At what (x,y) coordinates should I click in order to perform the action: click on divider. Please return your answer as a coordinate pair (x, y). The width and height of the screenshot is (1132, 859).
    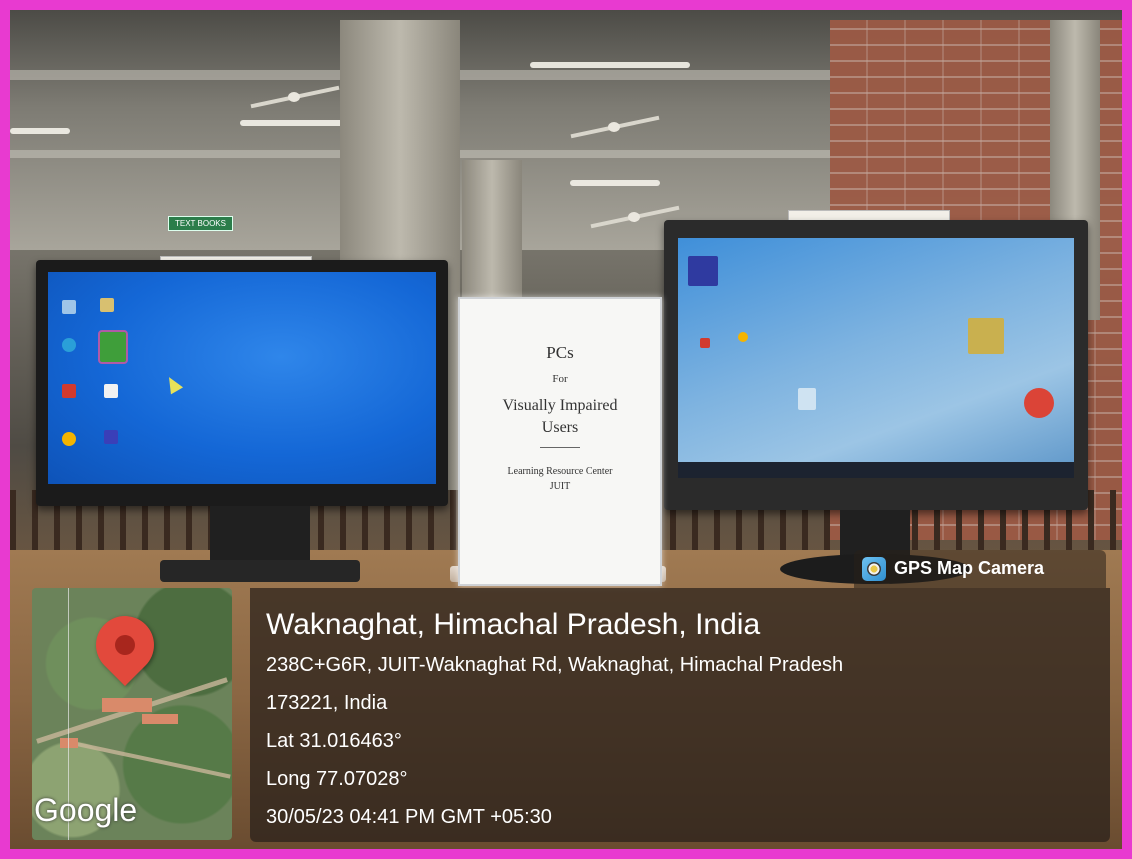
    Looking at the image, I should click on (560, 447).